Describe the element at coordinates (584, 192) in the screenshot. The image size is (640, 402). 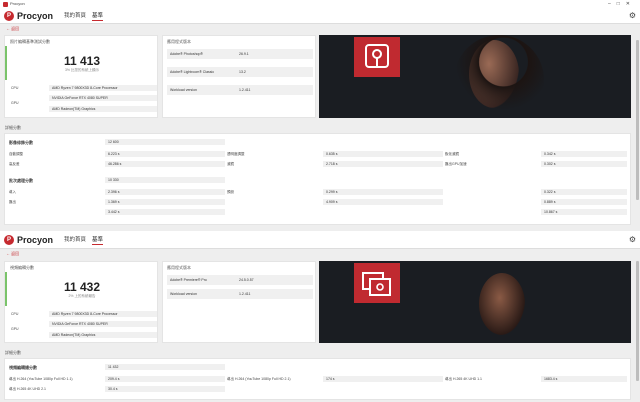
I see `metric-value: 0.322 s` at that location.